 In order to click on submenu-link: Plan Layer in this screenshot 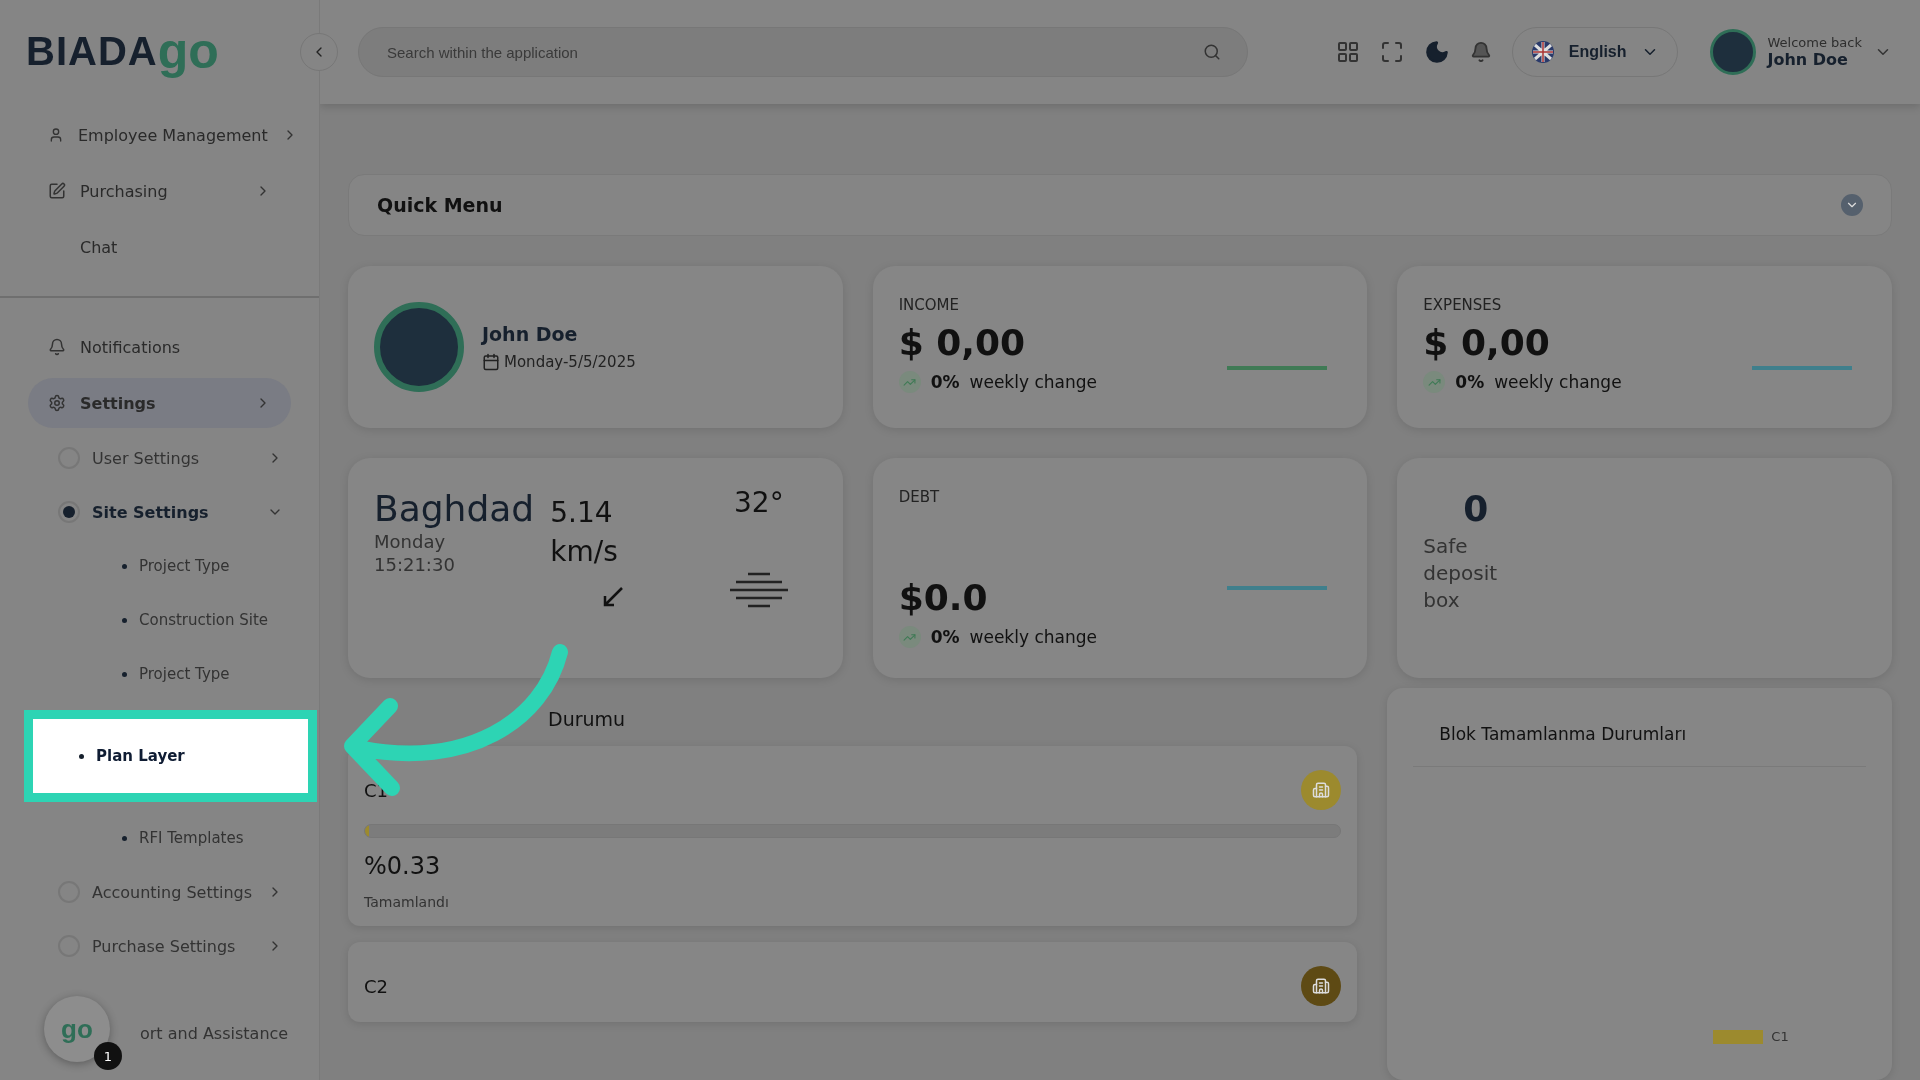, I will do `click(170, 756)`.